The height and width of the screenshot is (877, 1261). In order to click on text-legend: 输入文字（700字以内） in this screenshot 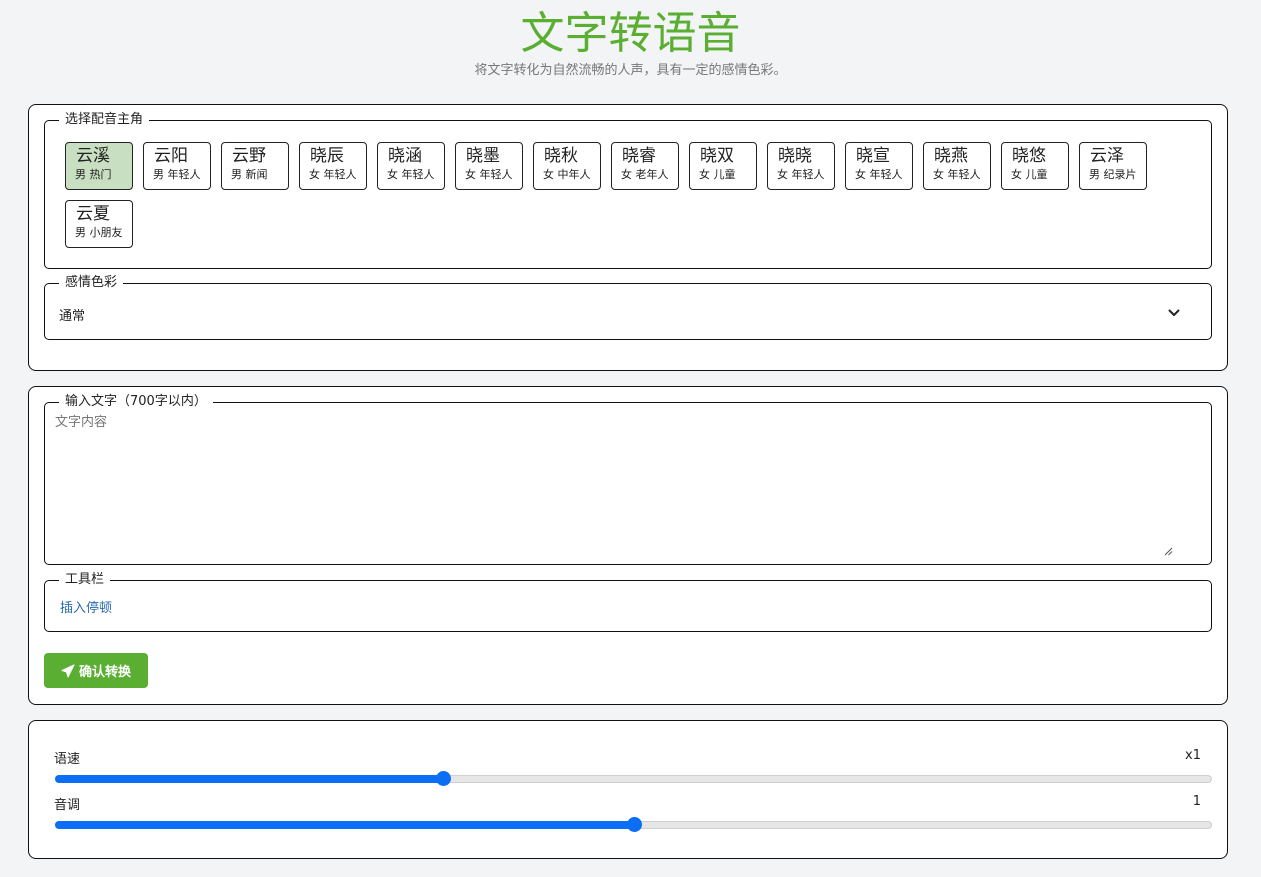, I will do `click(136, 401)`.